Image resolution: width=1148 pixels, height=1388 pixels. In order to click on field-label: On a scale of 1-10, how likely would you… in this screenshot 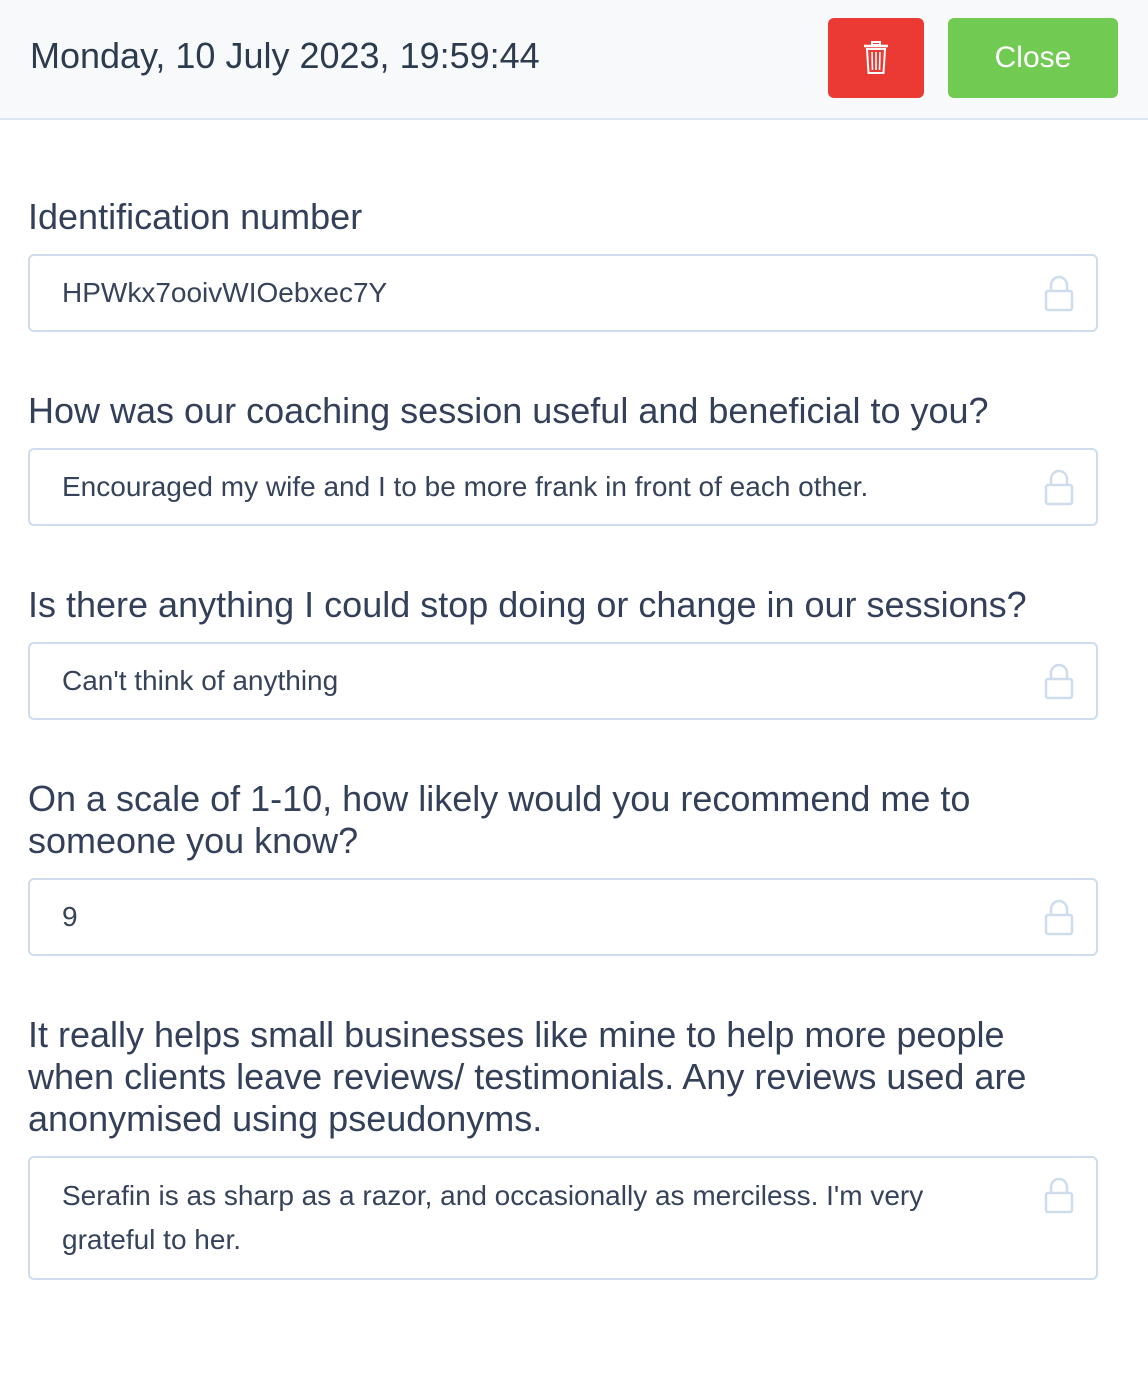, I will do `click(499, 819)`.